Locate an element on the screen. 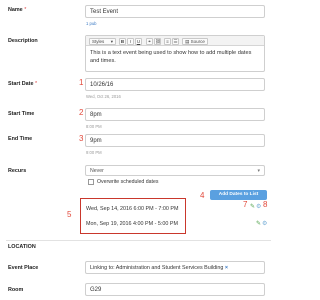 The height and width of the screenshot is (300, 320). styles-dropdown: Styles ▾ is located at coordinates (102, 41).